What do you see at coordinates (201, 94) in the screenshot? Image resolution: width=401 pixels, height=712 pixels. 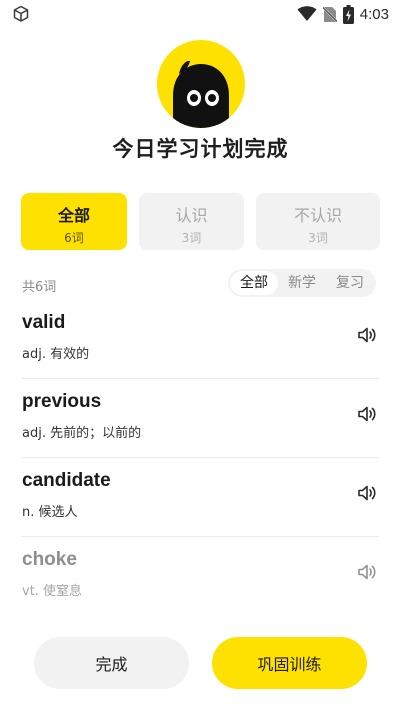 I see `cartoon-face-icon` at bounding box center [201, 94].